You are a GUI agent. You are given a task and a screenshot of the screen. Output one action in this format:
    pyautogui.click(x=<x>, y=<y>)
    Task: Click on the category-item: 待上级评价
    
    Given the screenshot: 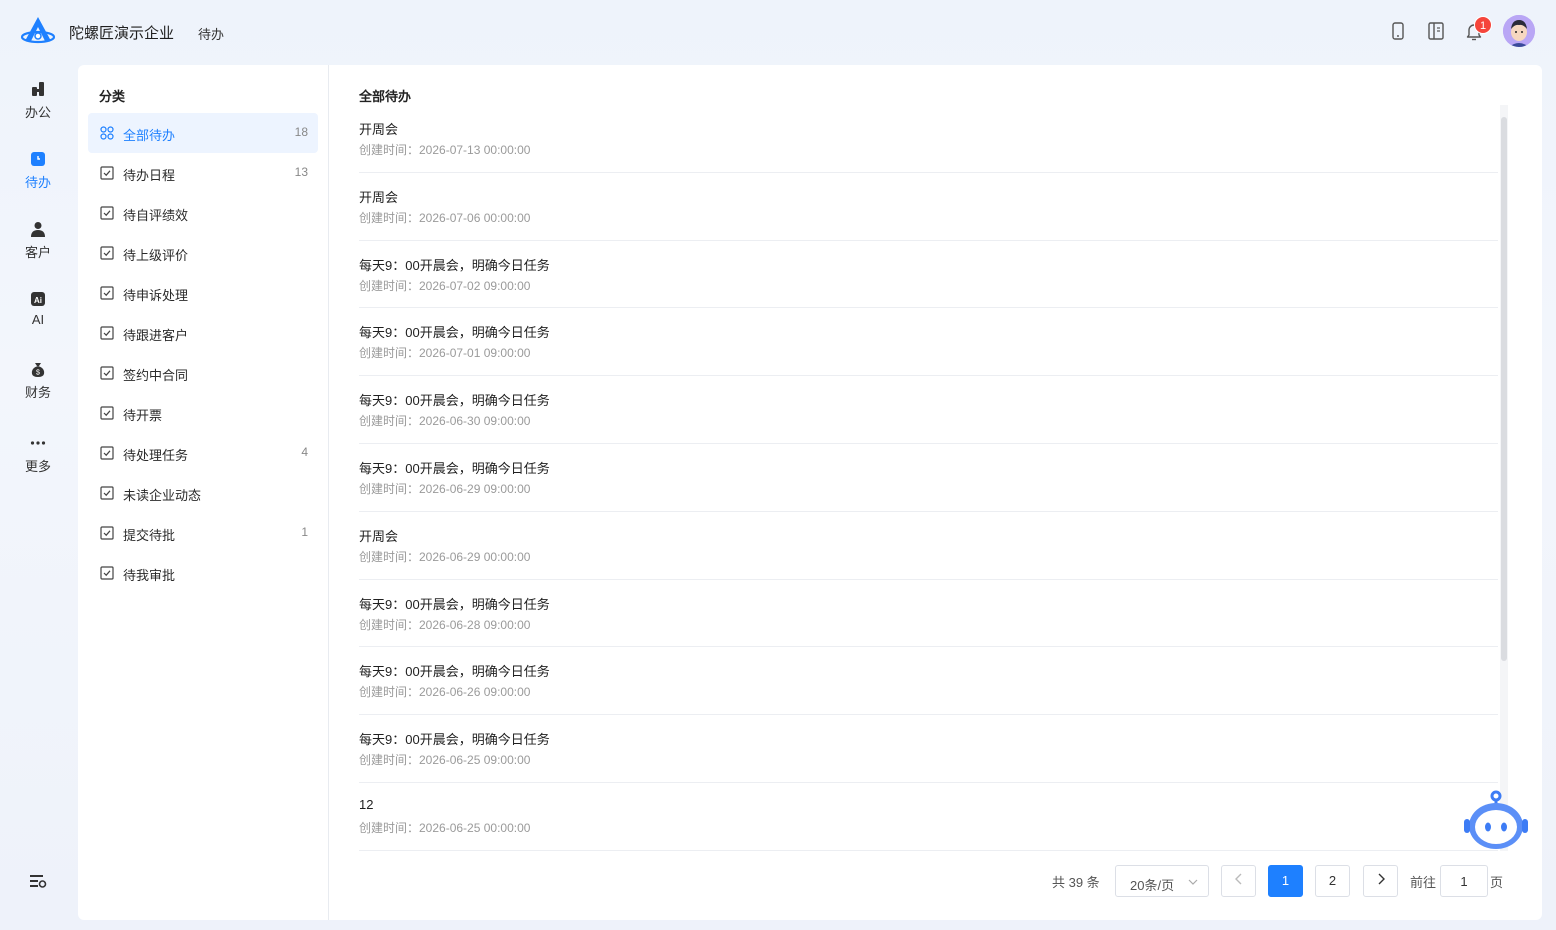 What is the action you would take?
    pyautogui.click(x=203, y=253)
    